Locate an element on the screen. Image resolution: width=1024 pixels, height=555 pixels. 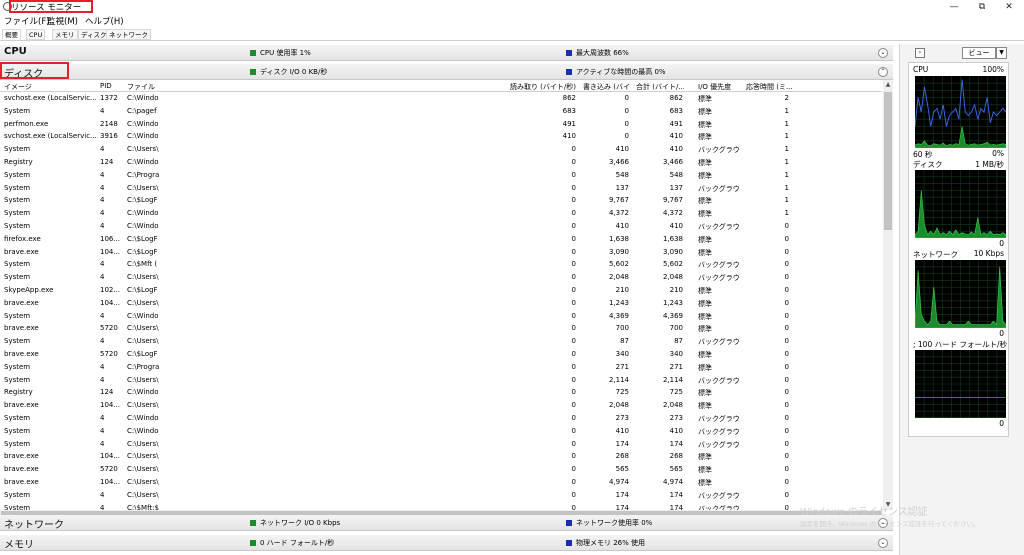
view-dropdown-icon: ▼ is located at coordinates (1001, 53).